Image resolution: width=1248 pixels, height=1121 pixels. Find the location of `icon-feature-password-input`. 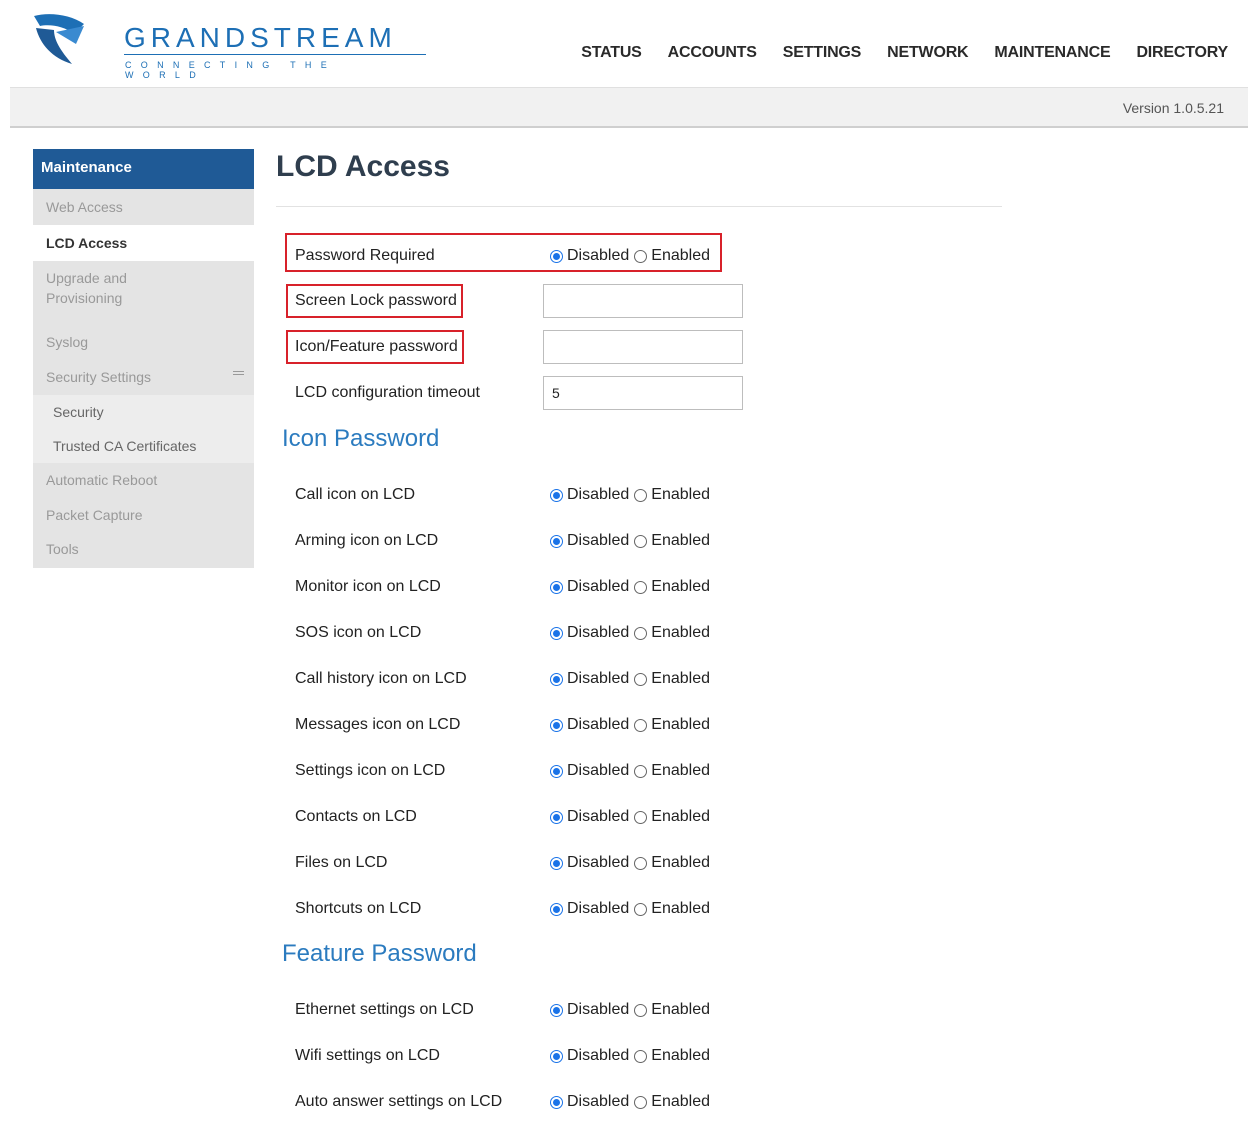

icon-feature-password-input is located at coordinates (643, 347).